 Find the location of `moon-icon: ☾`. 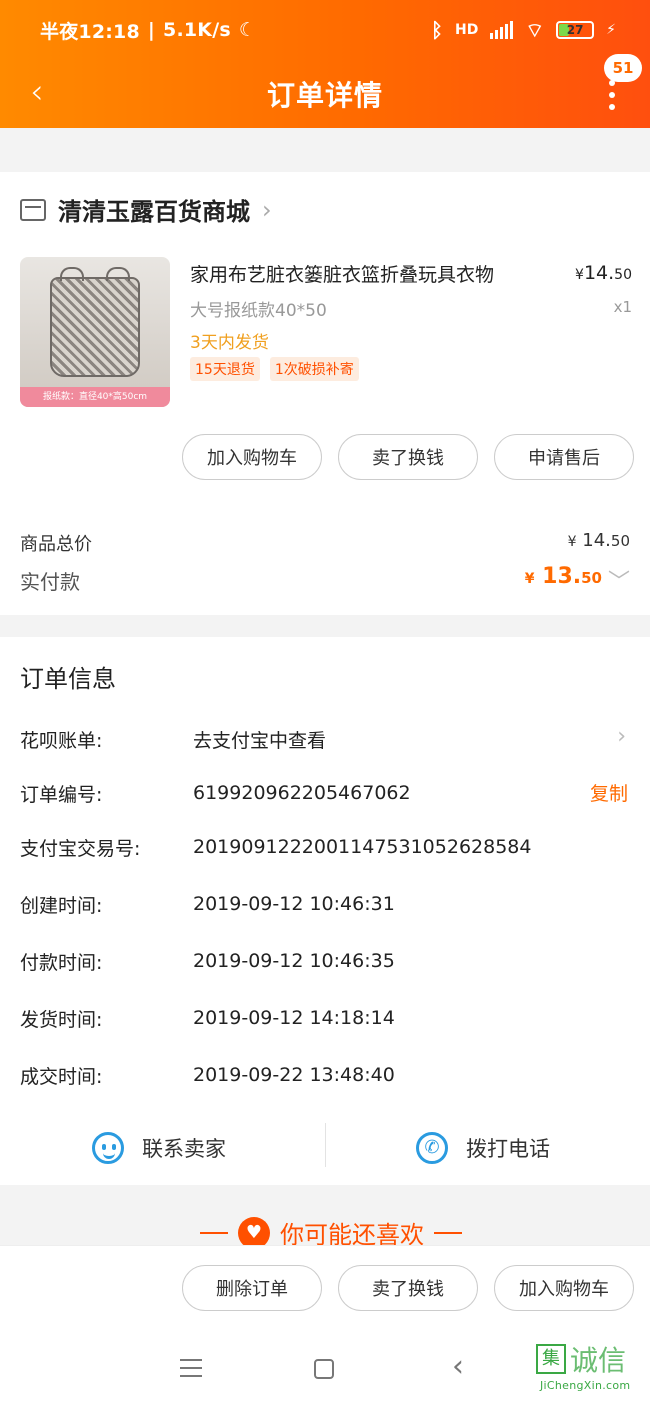

moon-icon: ☾ is located at coordinates (247, 30).